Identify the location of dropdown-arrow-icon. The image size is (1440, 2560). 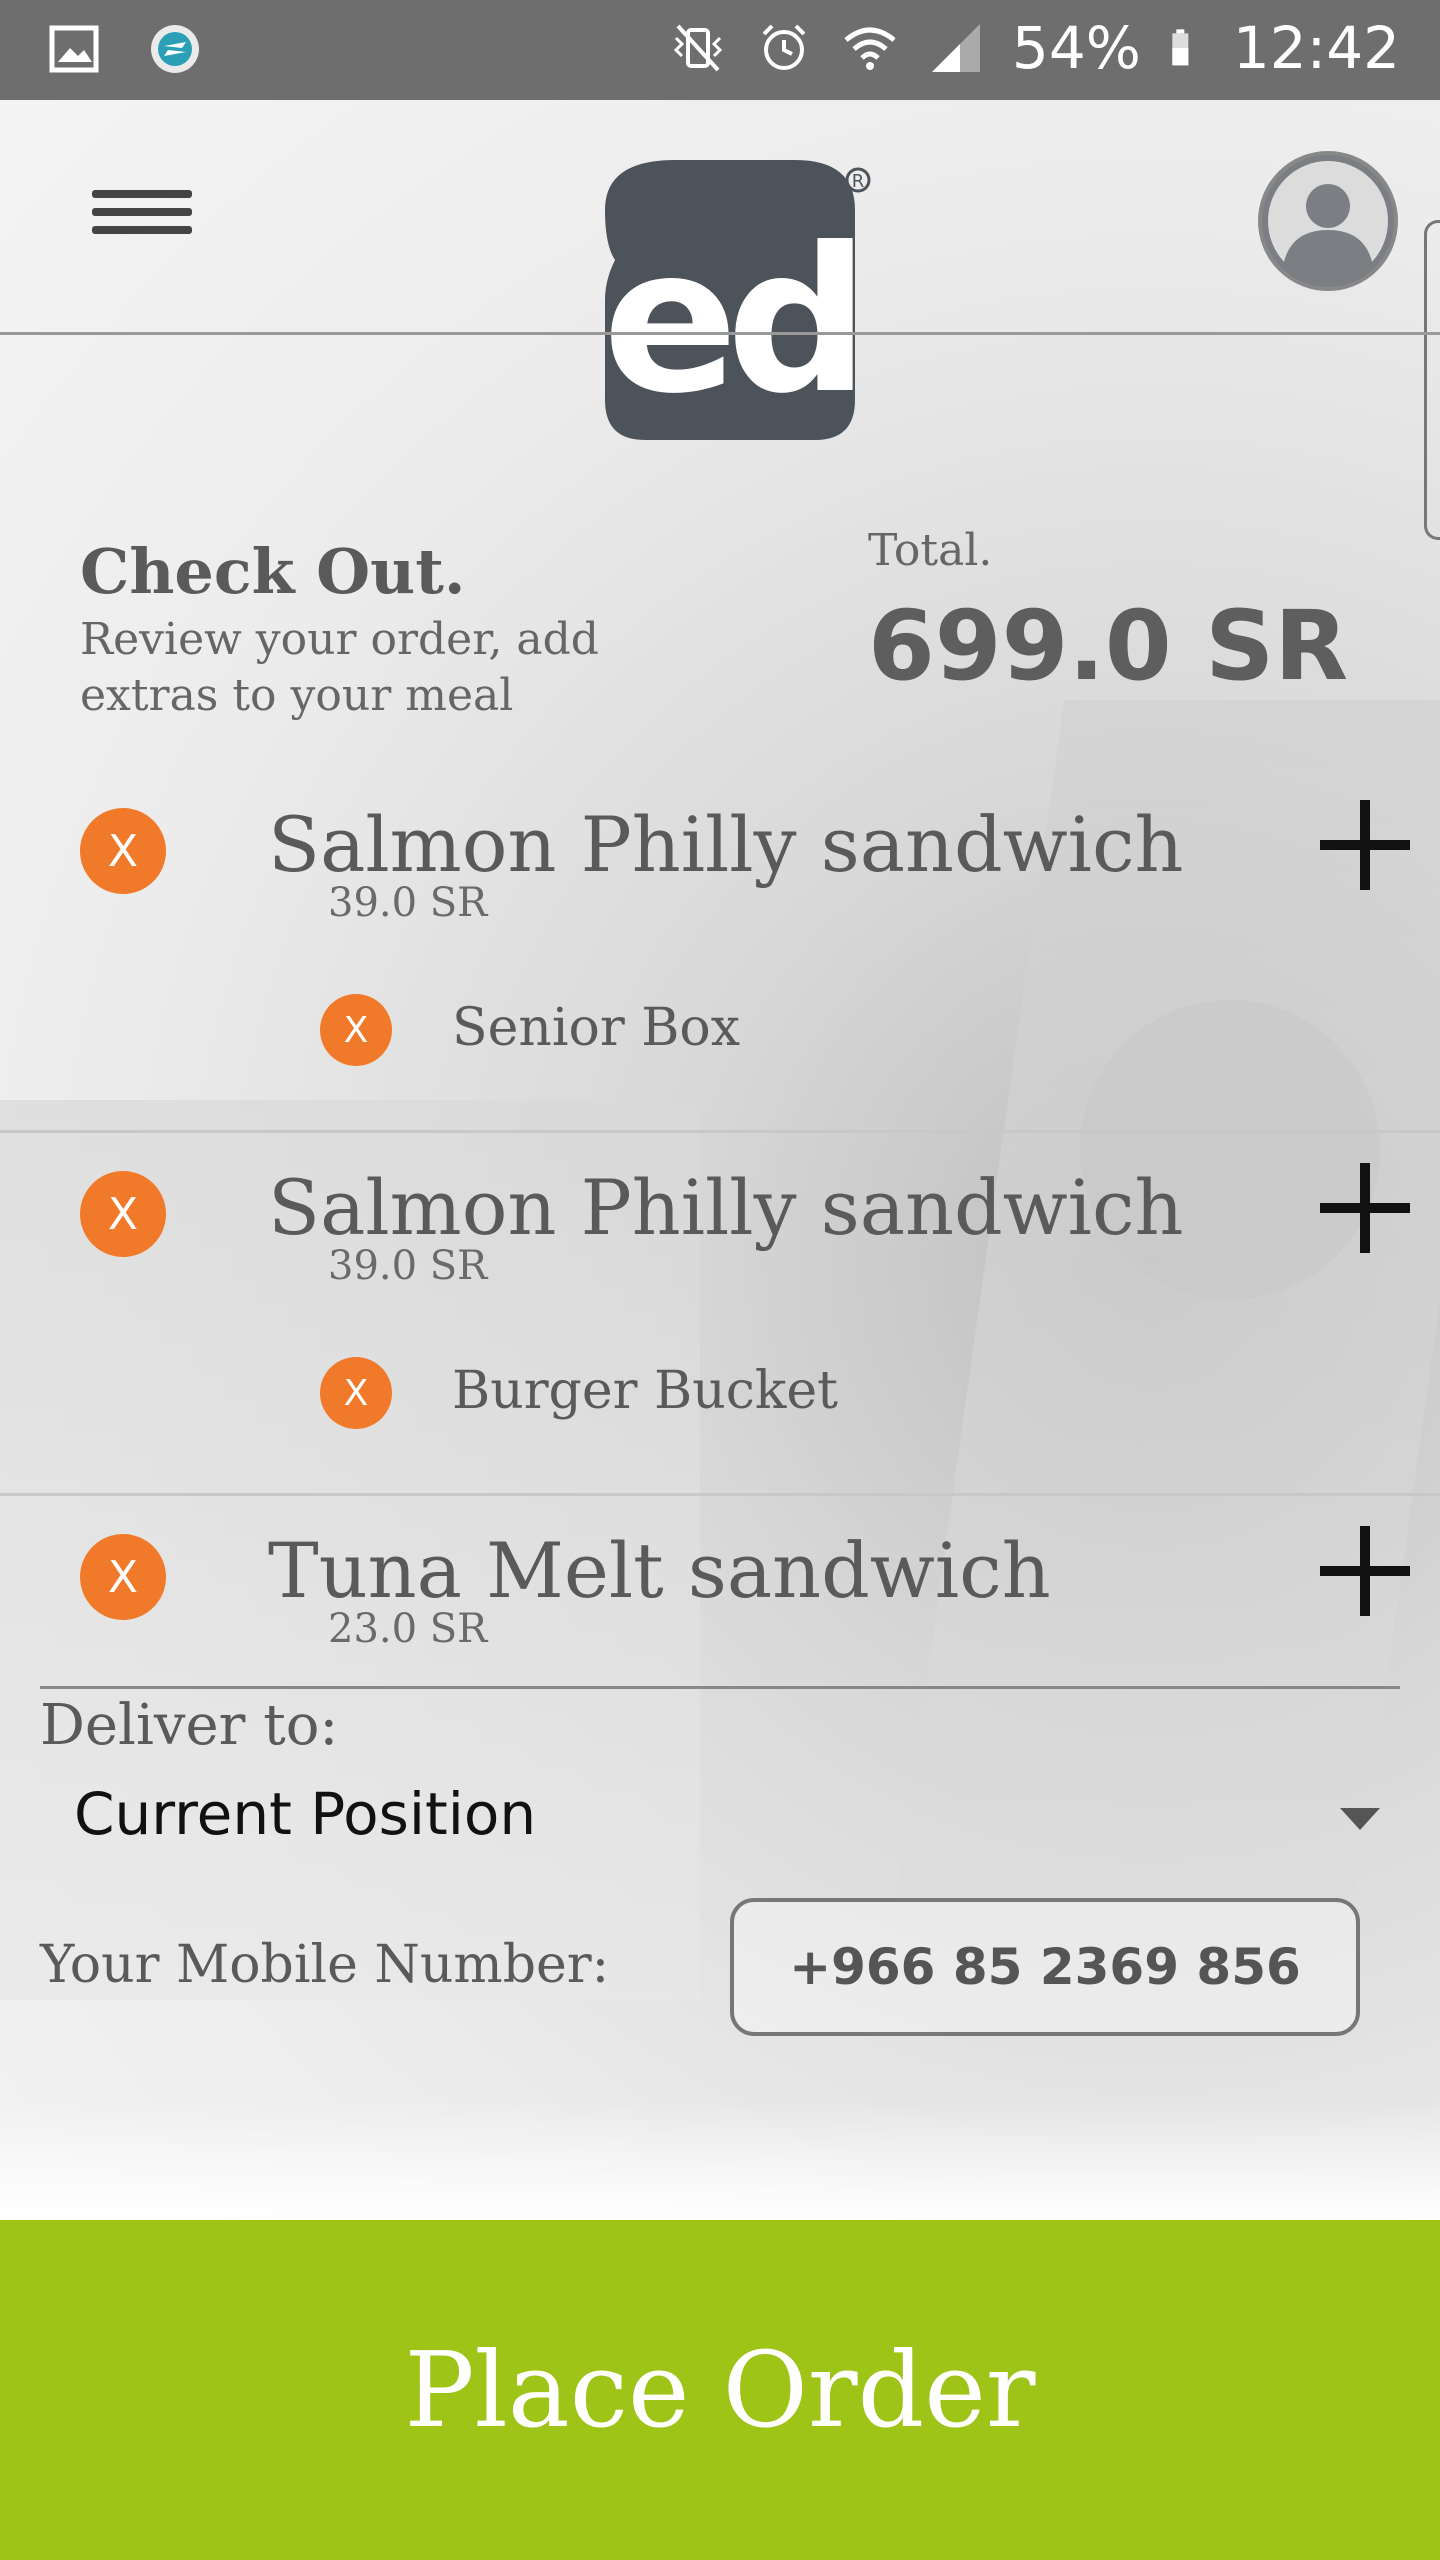
(1360, 1819).